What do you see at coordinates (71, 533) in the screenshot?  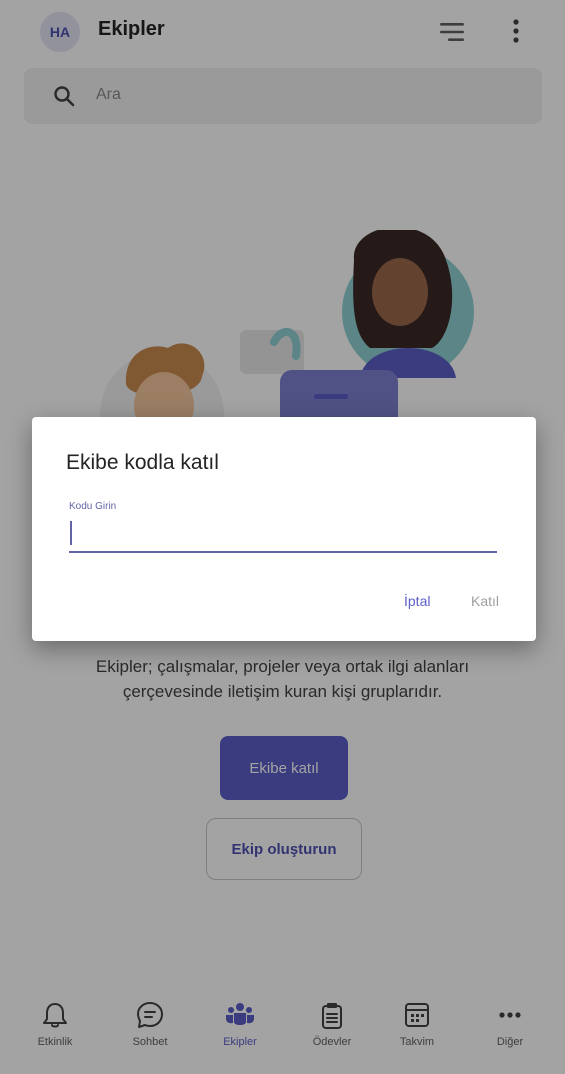 I see `text-cursor` at bounding box center [71, 533].